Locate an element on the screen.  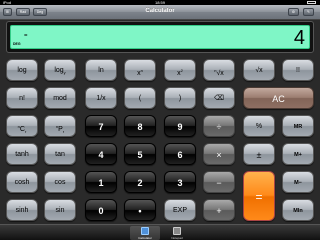
tab-label: Notepad is located at coordinates (177, 238).